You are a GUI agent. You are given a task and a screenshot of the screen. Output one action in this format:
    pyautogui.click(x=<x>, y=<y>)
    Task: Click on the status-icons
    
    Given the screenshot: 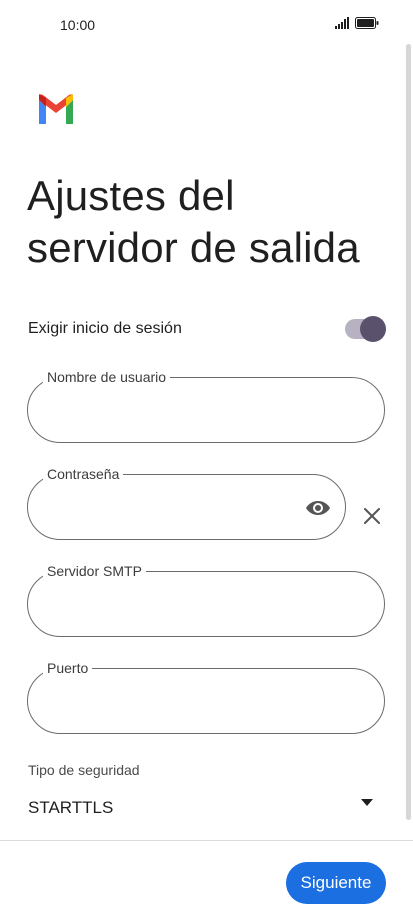 What is the action you would take?
    pyautogui.click(x=357, y=23)
    